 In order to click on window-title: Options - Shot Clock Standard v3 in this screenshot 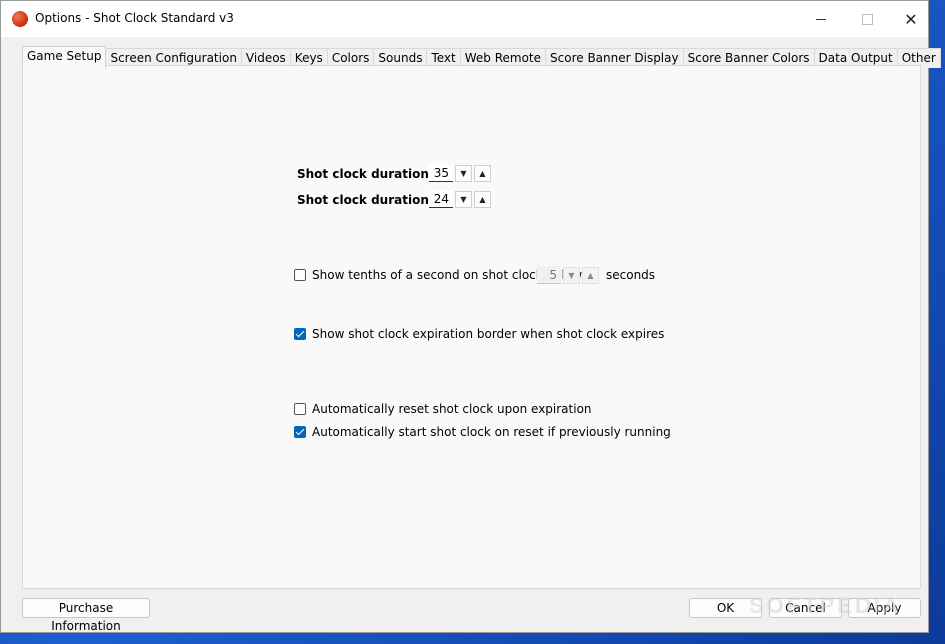, I will do `click(134, 18)`.